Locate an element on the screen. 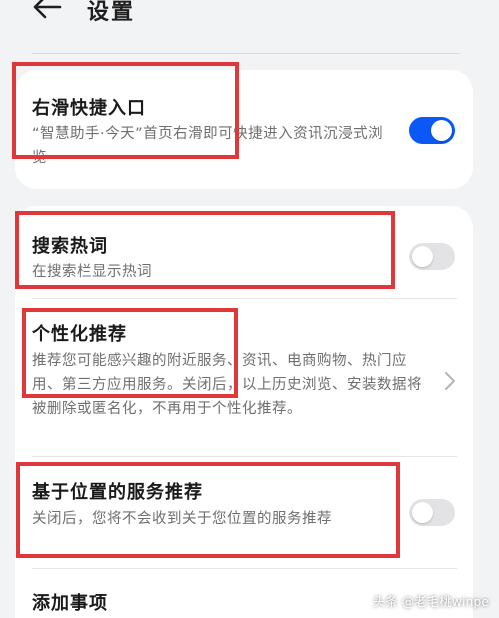 This screenshot has width=499, height=618. highlight-box-location is located at coordinates (208, 510).